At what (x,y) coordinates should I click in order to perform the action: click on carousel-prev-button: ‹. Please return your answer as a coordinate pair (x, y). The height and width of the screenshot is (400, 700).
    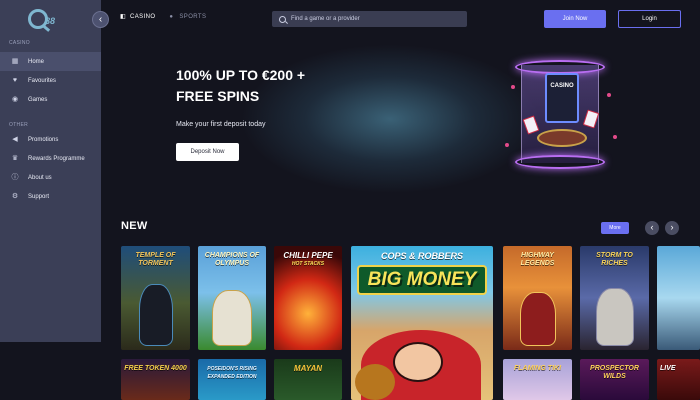
    Looking at the image, I should click on (652, 228).